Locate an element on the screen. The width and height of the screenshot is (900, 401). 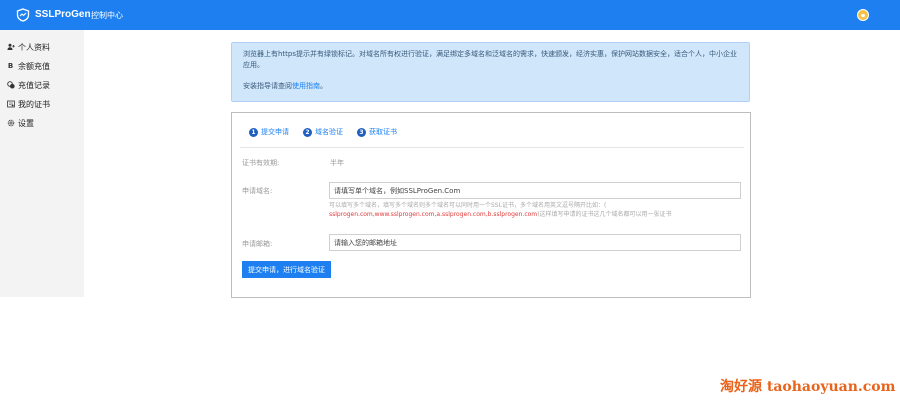
step-indicator: 1 提交申请 2 域名验证 3 获取证书 is located at coordinates (323, 132).